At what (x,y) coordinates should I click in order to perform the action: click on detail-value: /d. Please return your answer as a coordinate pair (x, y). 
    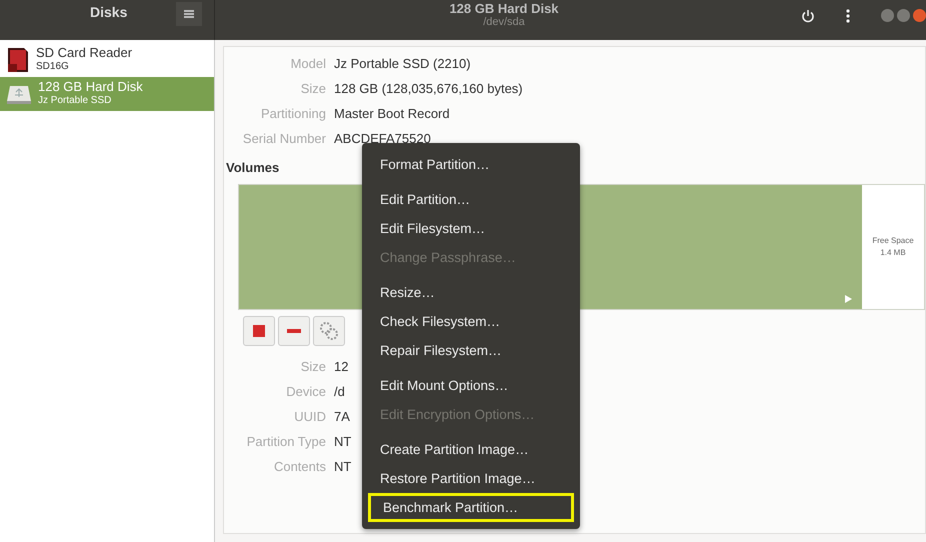
    Looking at the image, I should click on (339, 391).